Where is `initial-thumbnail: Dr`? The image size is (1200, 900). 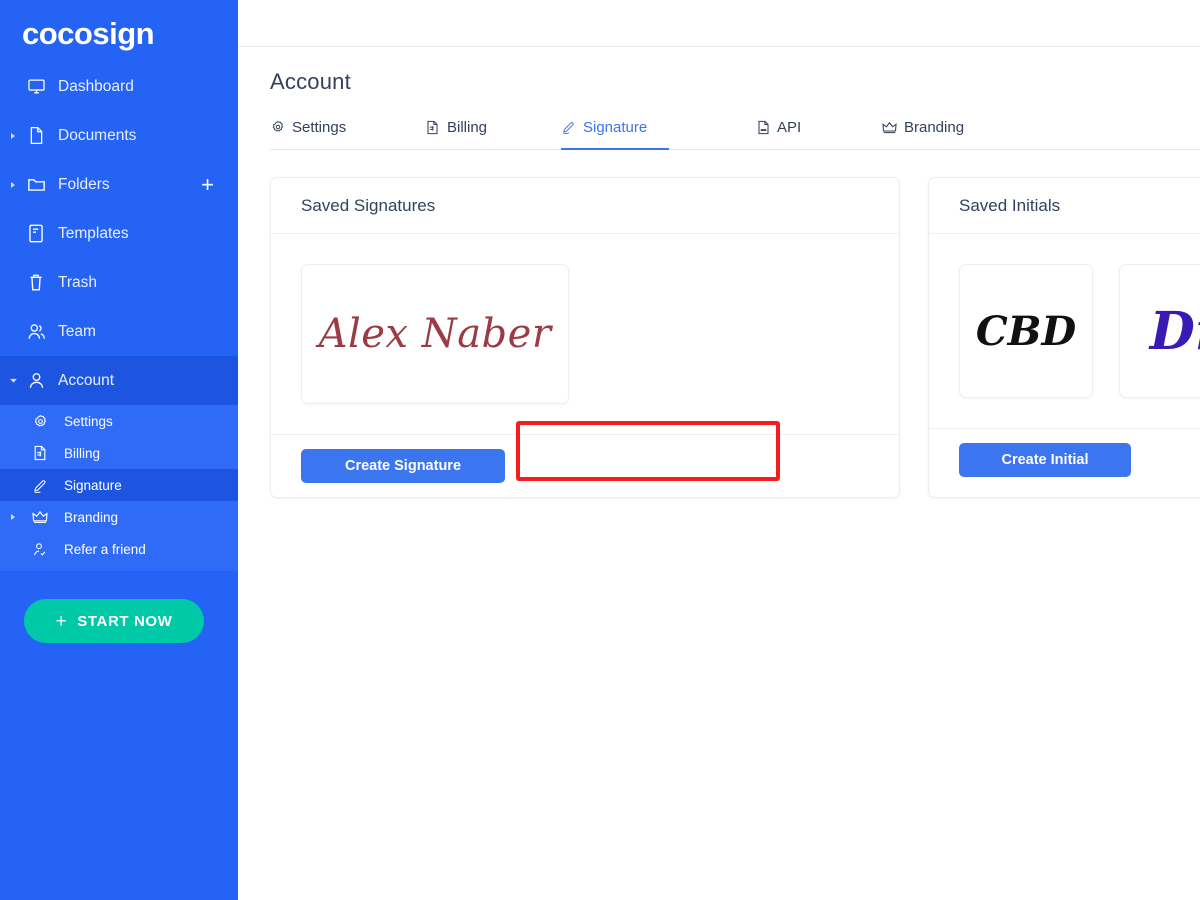 initial-thumbnail: Dr is located at coordinates (1159, 331).